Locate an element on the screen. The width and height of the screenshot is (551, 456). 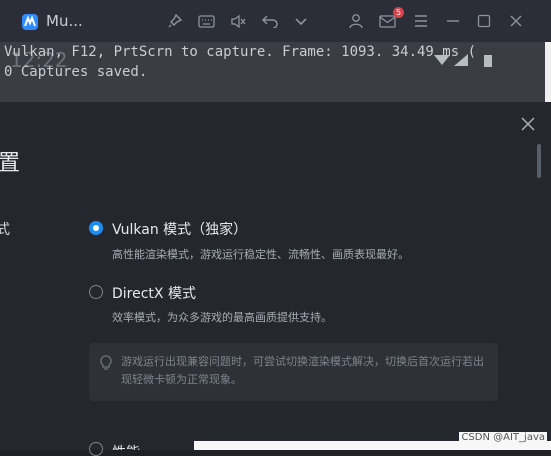
app-logo-icon is located at coordinates (30, 22).